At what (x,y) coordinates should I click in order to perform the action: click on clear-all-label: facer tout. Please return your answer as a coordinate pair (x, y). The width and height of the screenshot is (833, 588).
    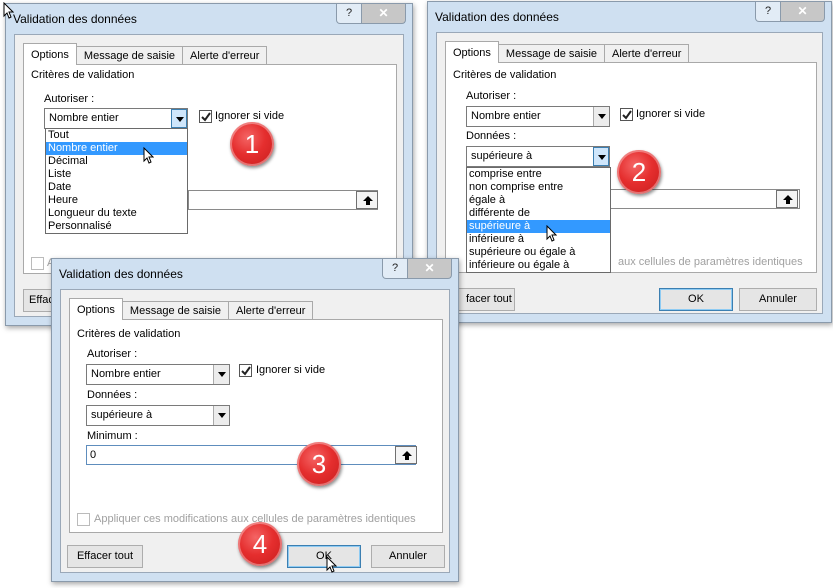
    Looking at the image, I should click on (489, 299).